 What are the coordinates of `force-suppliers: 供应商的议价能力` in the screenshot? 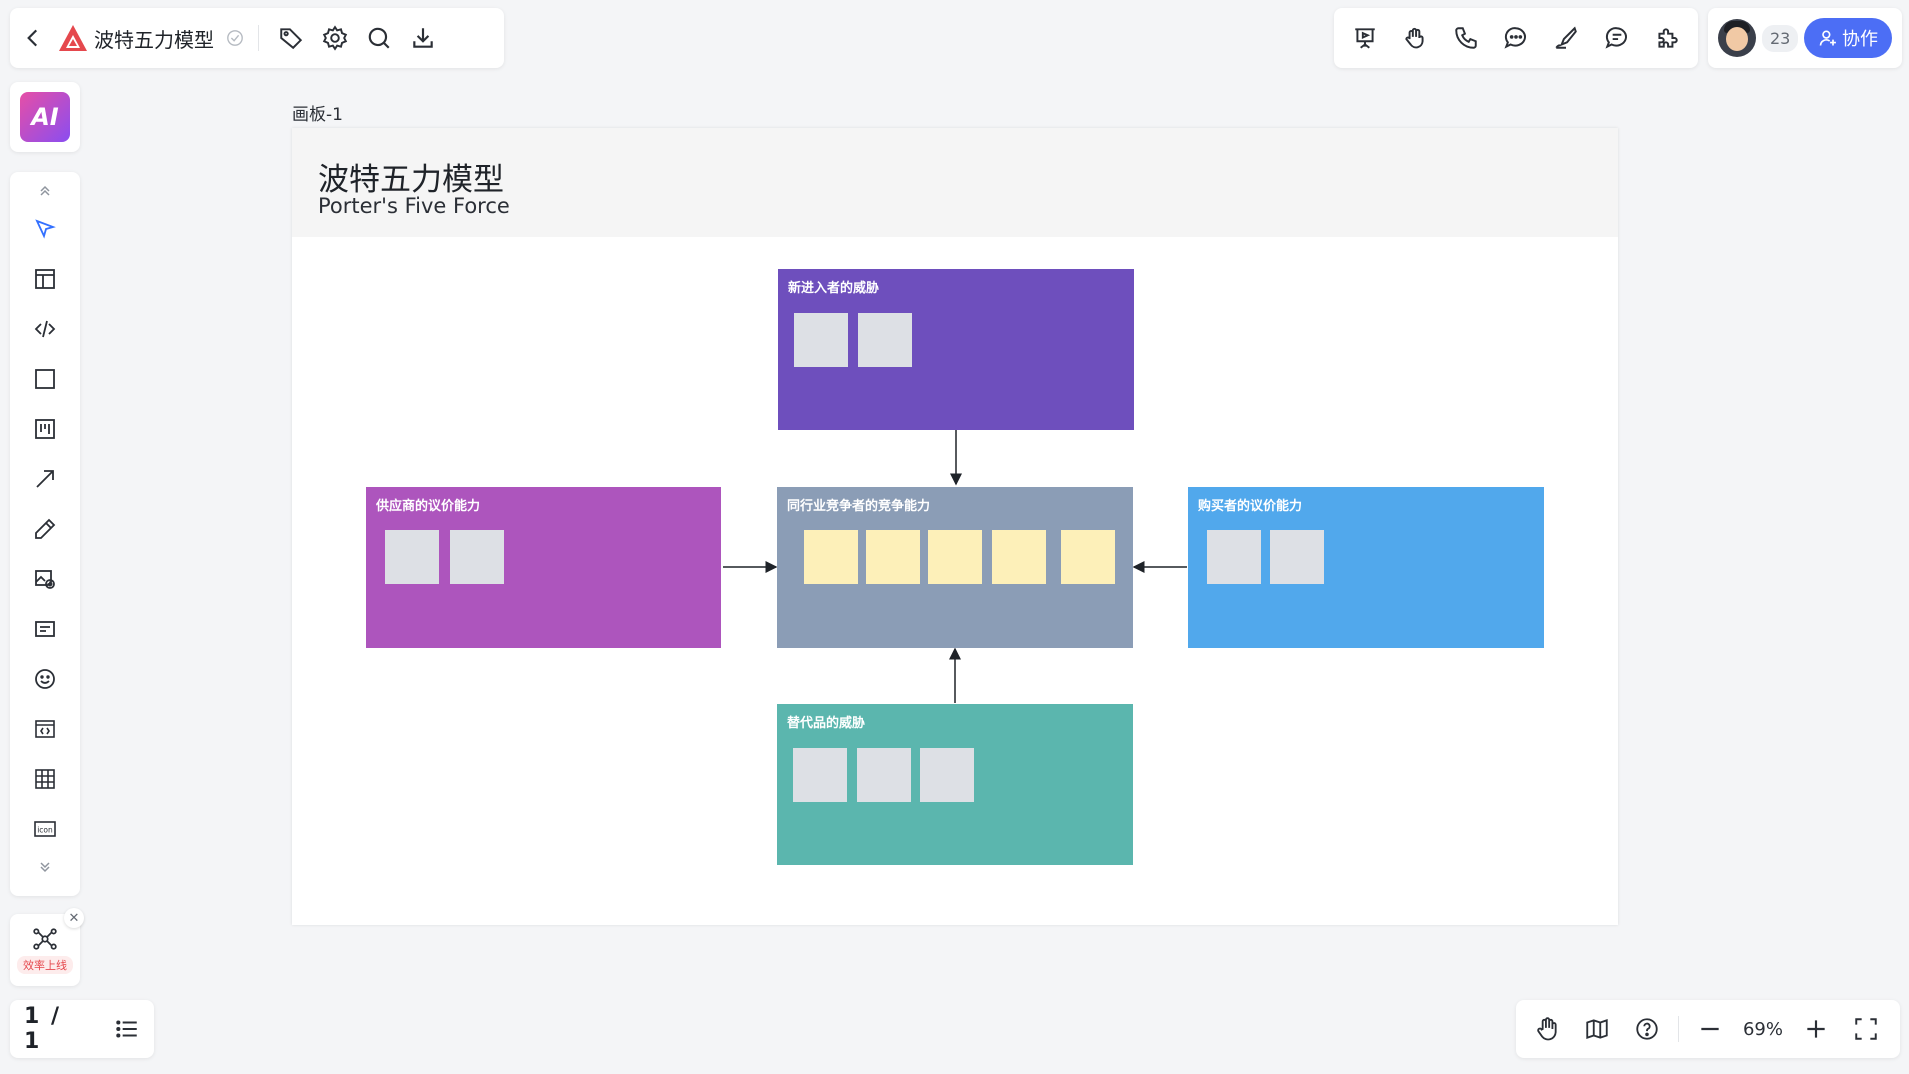 It's located at (543, 567).